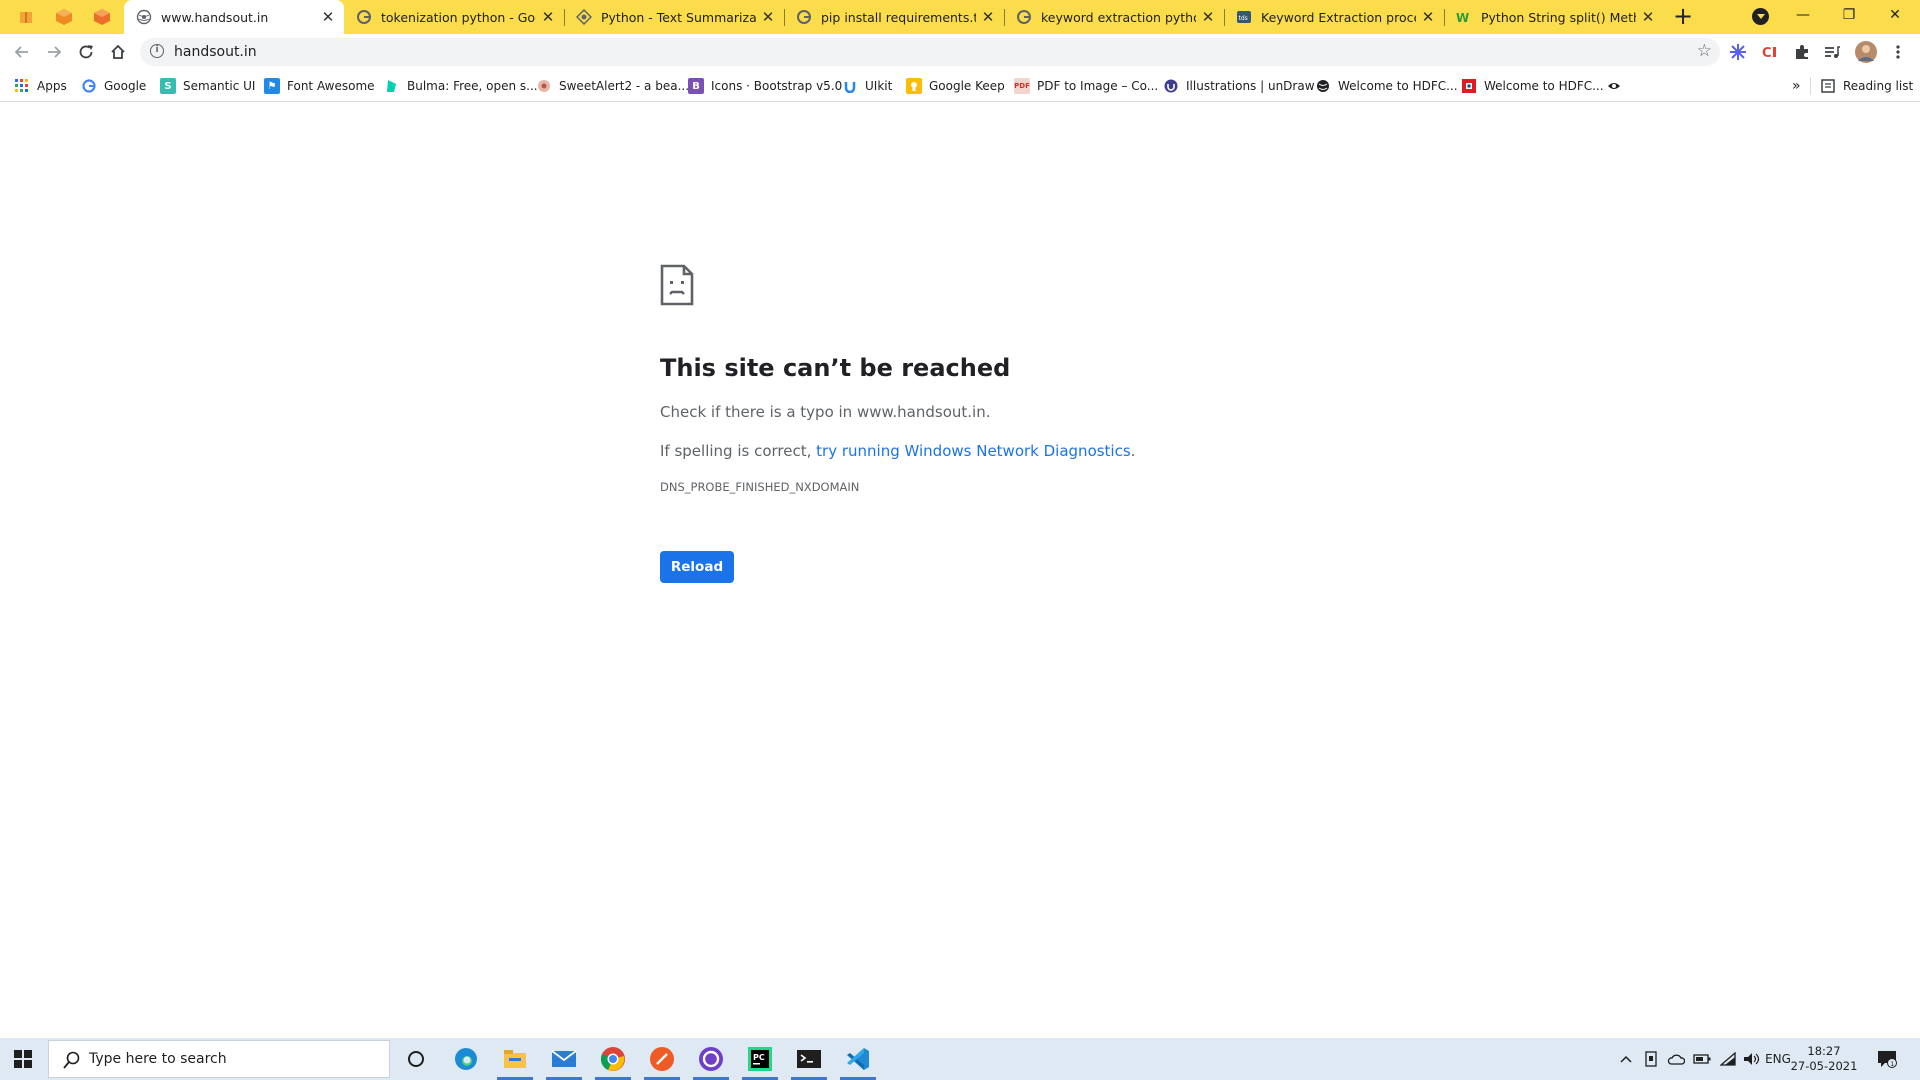  Describe the element at coordinates (711, 1059) in the screenshot. I see `github-desktop-icon` at that location.